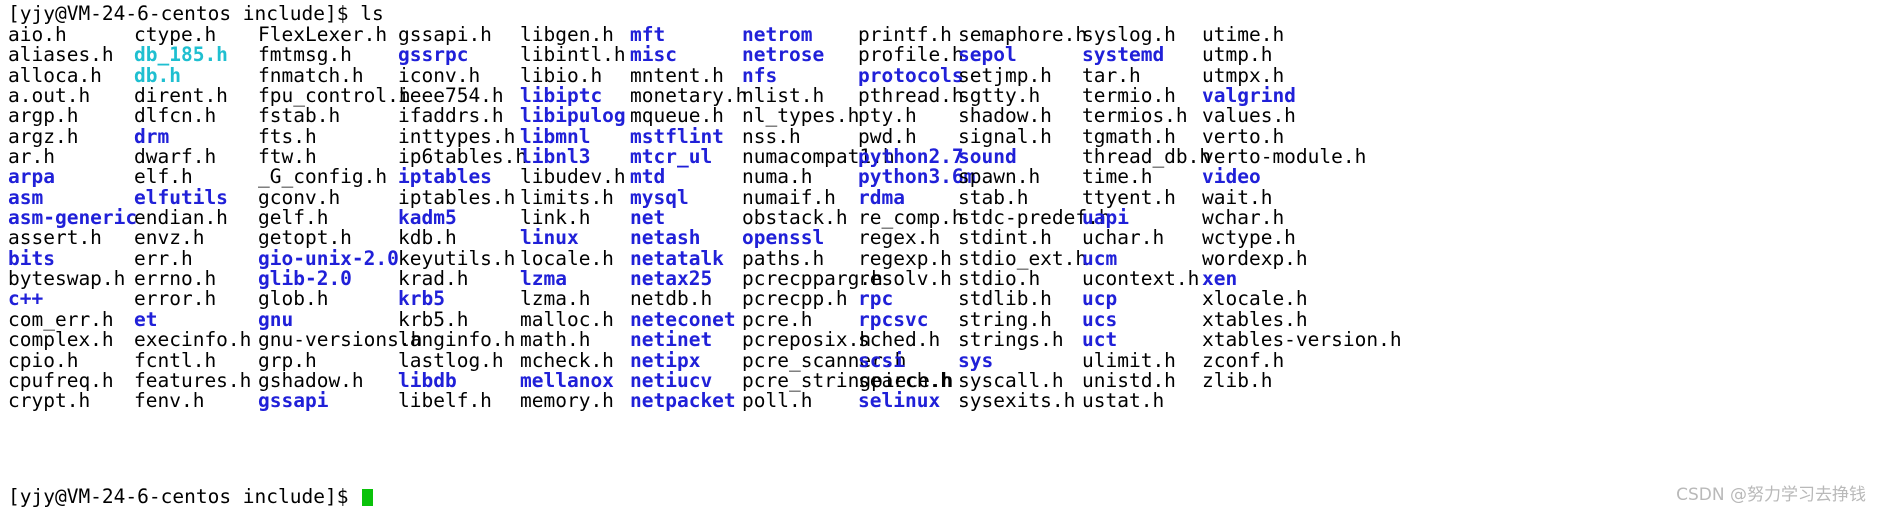 The image size is (1880, 511). Describe the element at coordinates (999, 279) in the screenshot. I see `ls-entry-file: stdio.h` at that location.